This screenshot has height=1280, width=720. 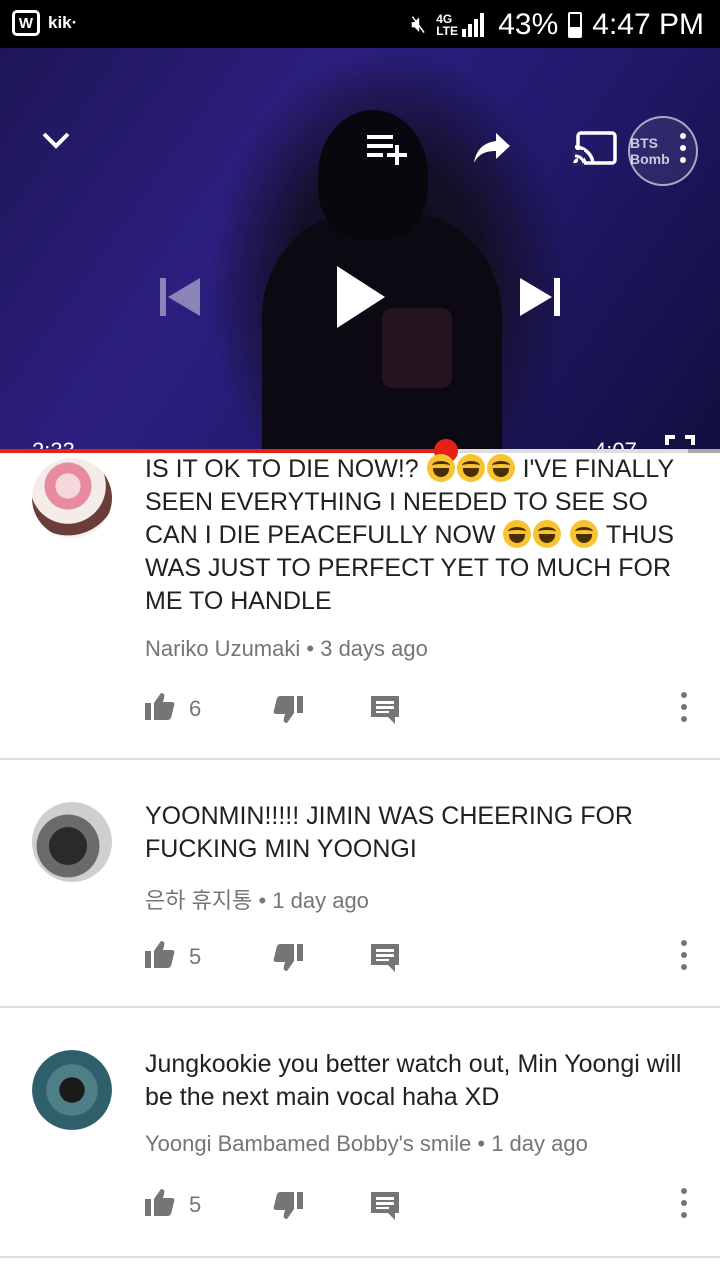 I want to click on comment-actions: 6, so click(x=425, y=712).